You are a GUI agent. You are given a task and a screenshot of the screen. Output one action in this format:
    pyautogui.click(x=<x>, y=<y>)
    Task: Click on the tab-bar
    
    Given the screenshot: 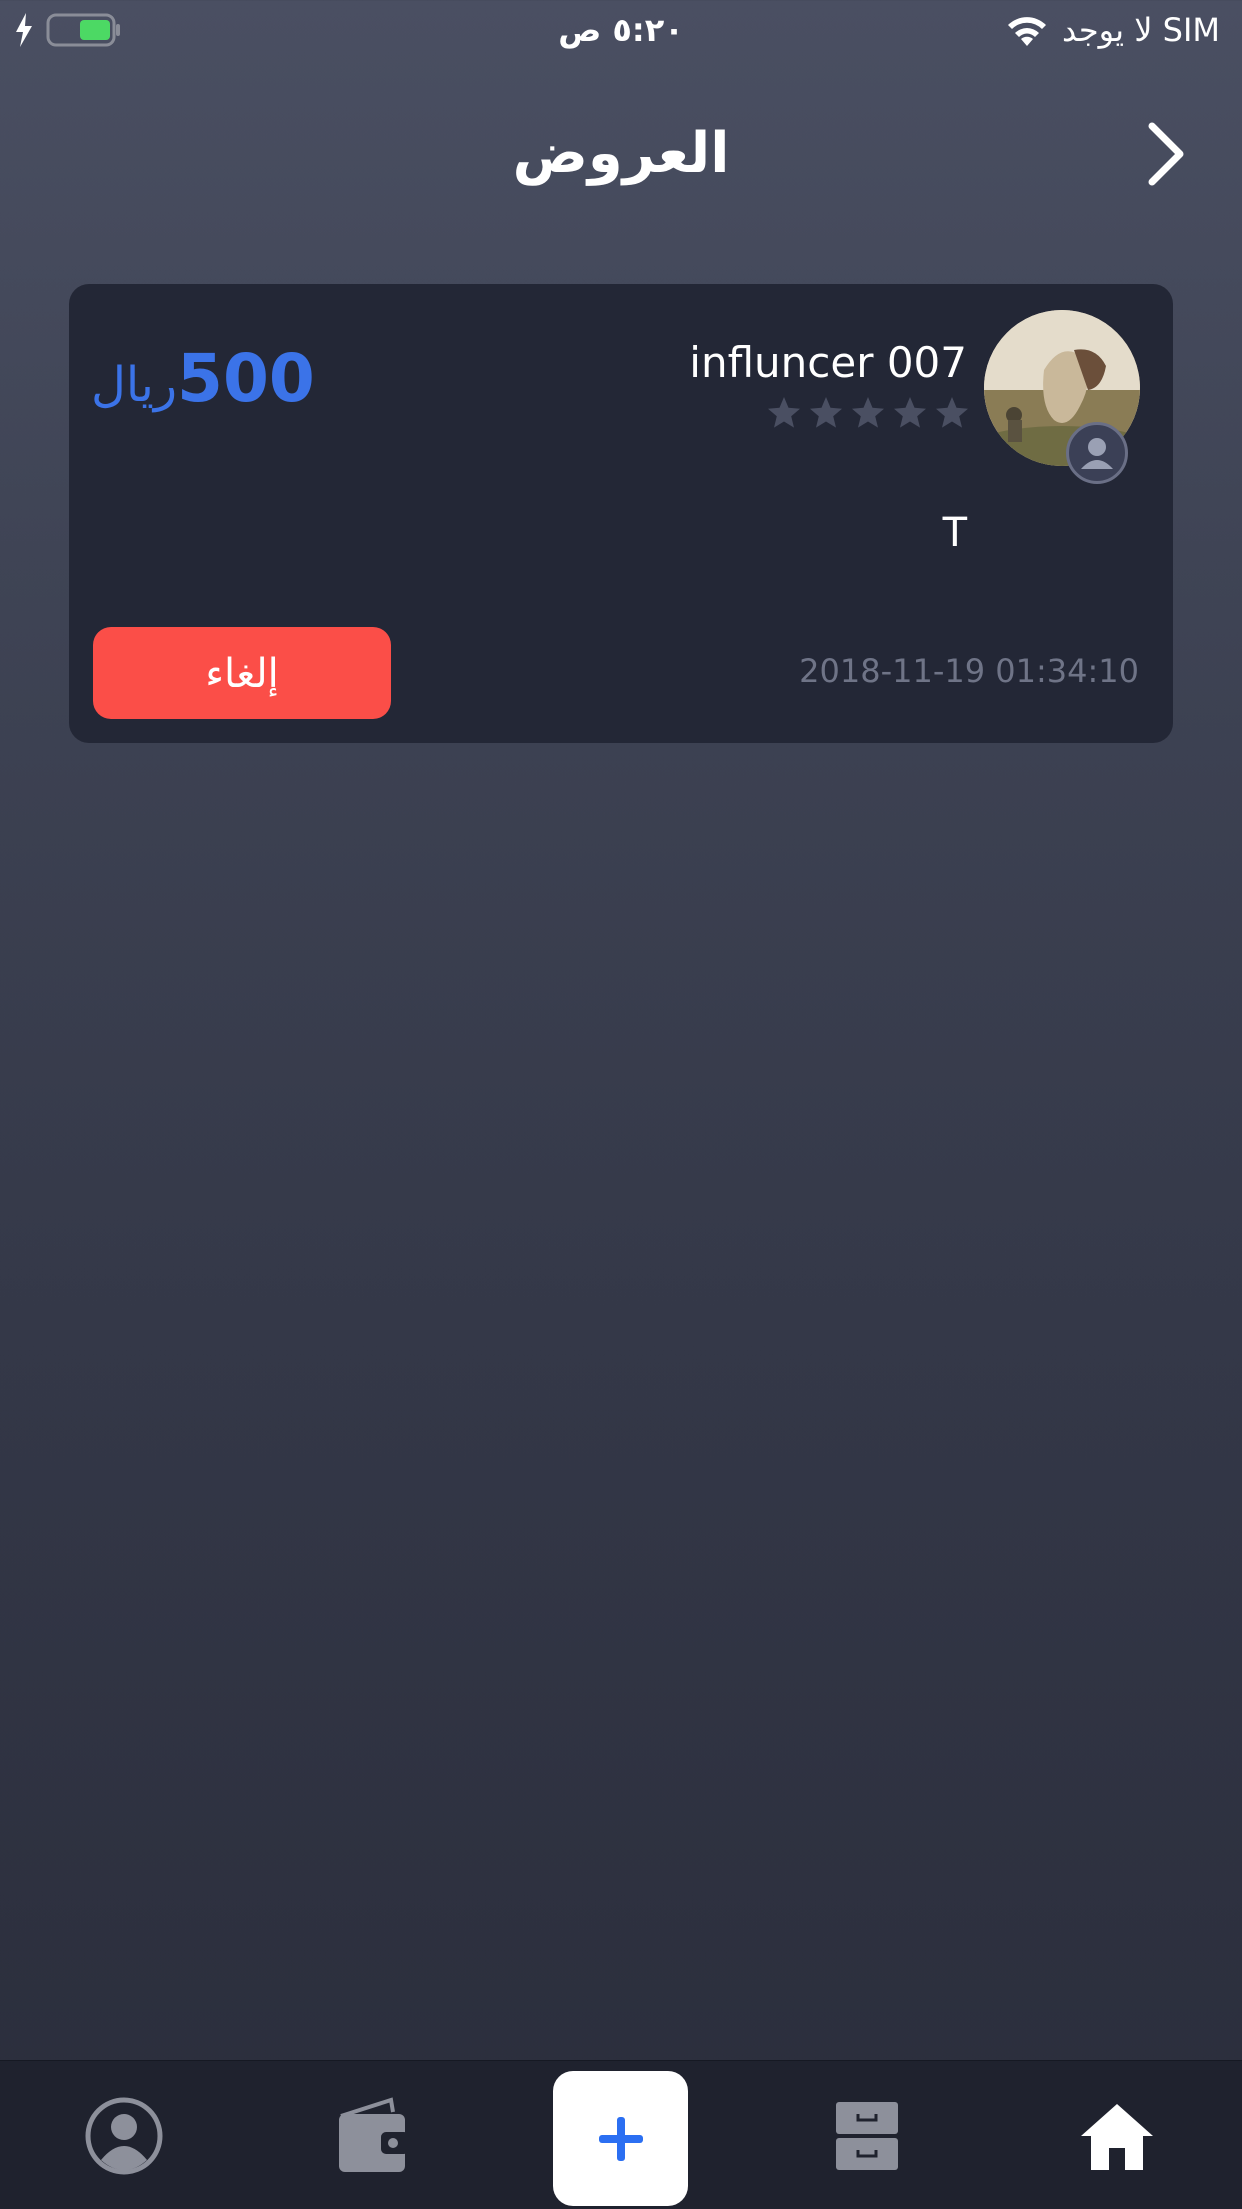 What is the action you would take?
    pyautogui.click(x=621, y=2134)
    